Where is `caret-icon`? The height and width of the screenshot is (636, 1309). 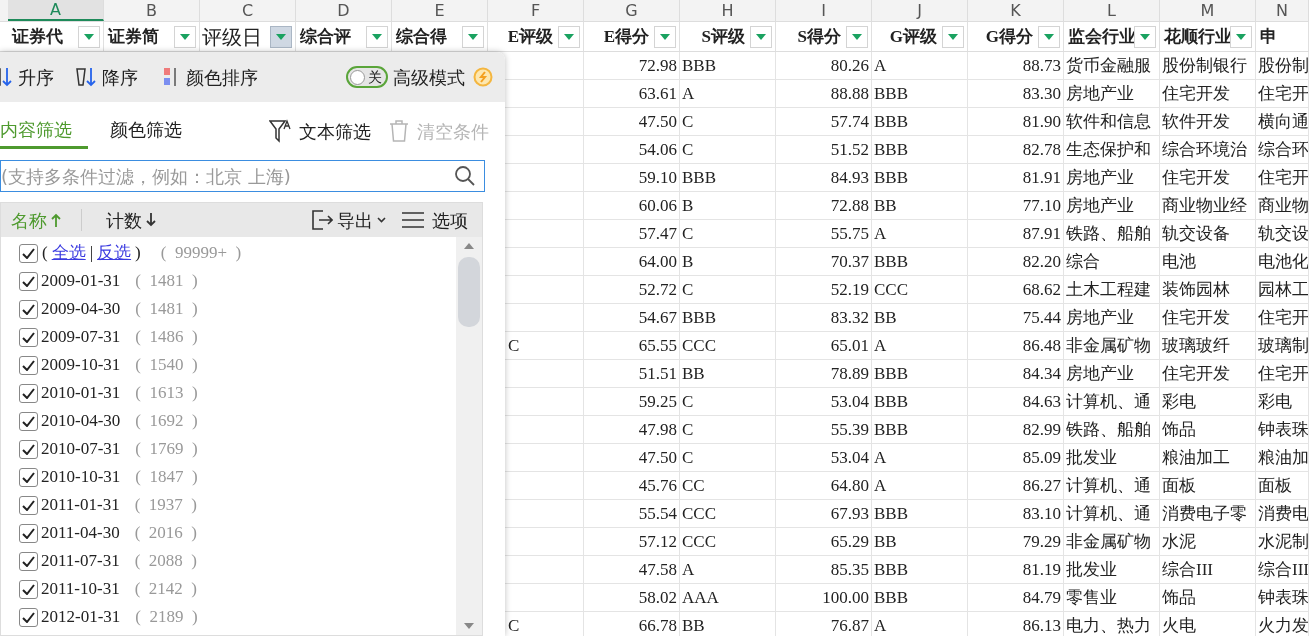 caret-icon is located at coordinates (665, 37).